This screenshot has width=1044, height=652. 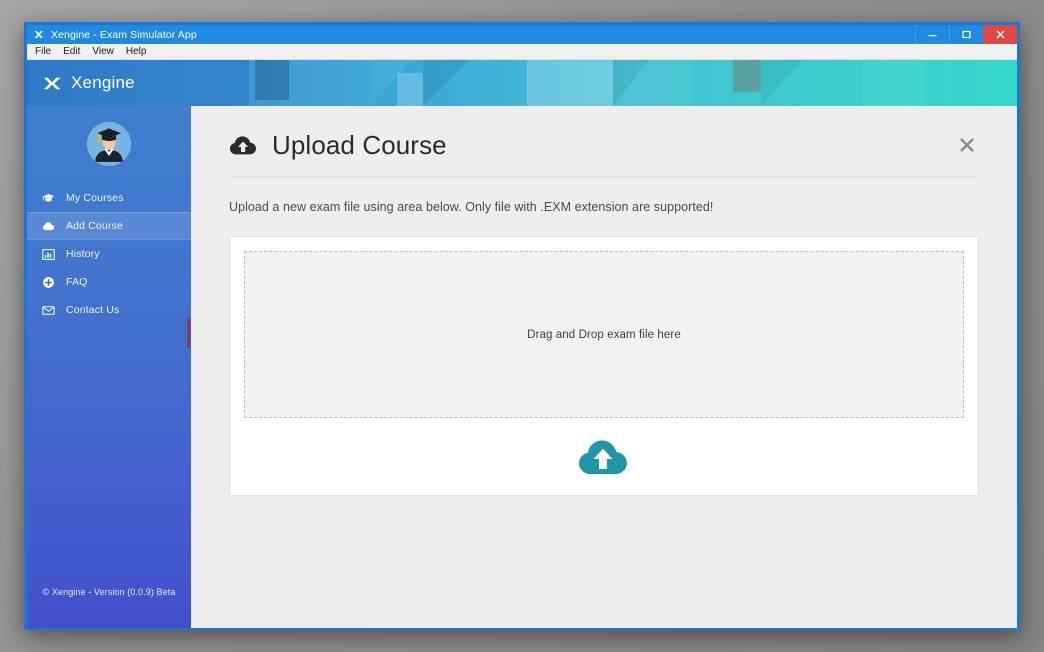 What do you see at coordinates (71, 51) in the screenshot?
I see `menu-item-edit: Edit` at bounding box center [71, 51].